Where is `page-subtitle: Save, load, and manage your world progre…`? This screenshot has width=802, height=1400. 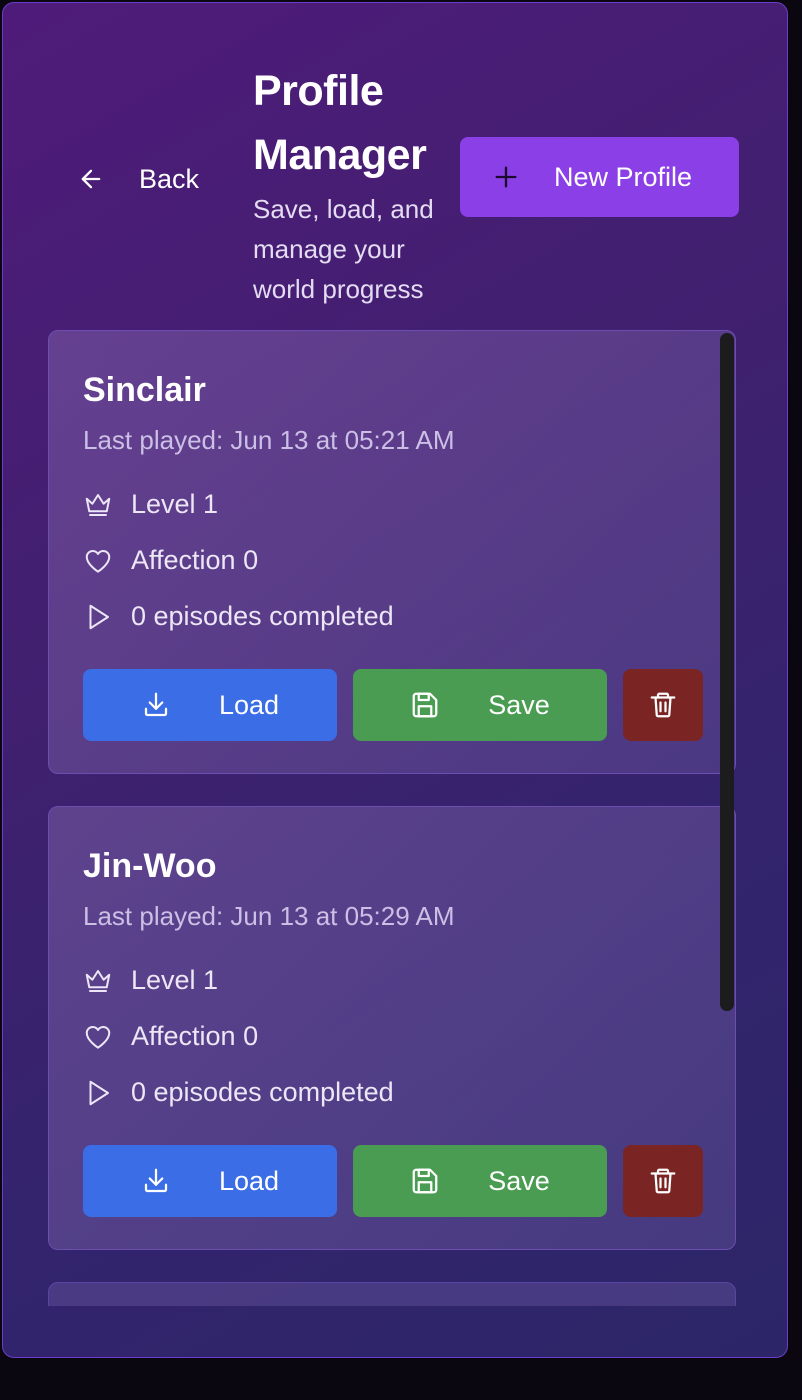 page-subtitle: Save, load, and manage your world progre… is located at coordinates (343, 249).